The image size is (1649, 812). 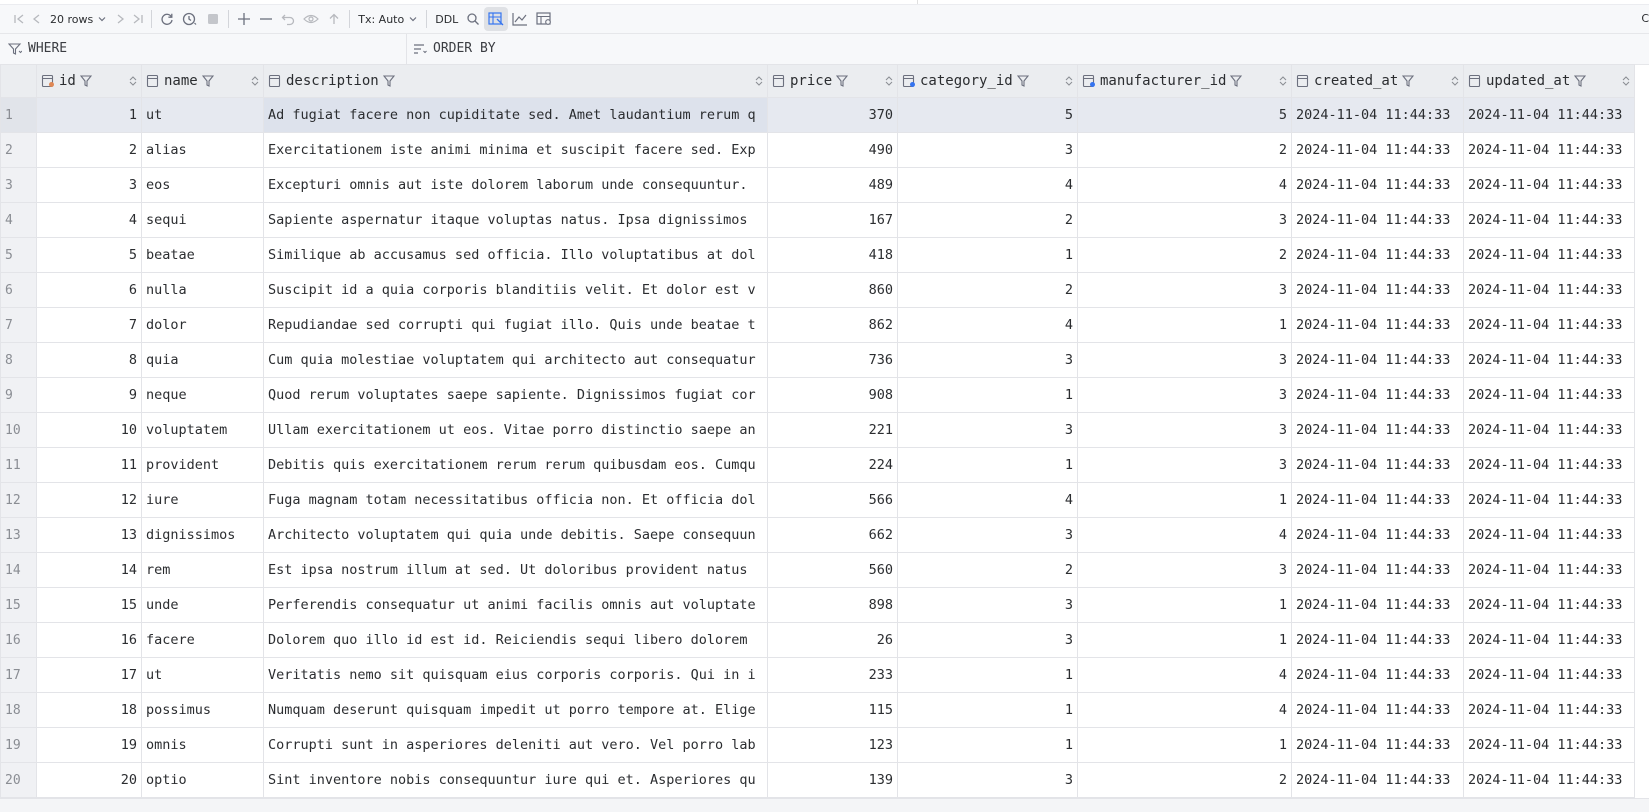 What do you see at coordinates (832, 430) in the screenshot?
I see `cell-price: 221` at bounding box center [832, 430].